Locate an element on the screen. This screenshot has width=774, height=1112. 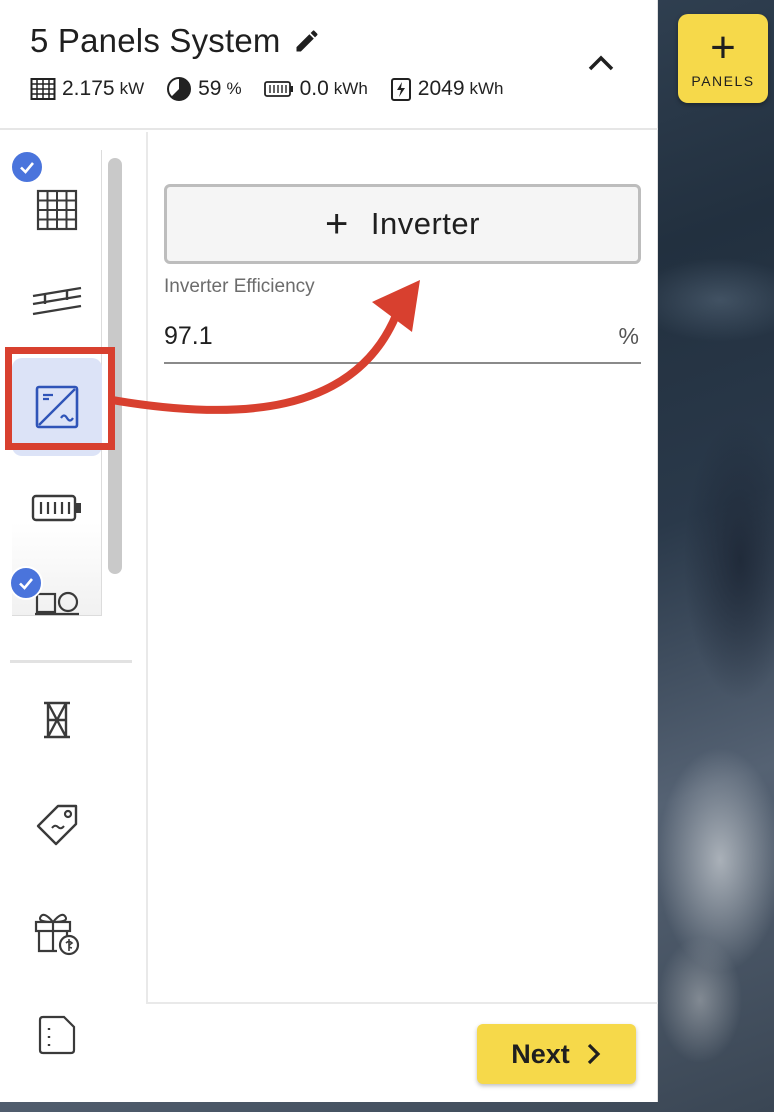
sidebar-item-battery is located at coordinates (57, 508).